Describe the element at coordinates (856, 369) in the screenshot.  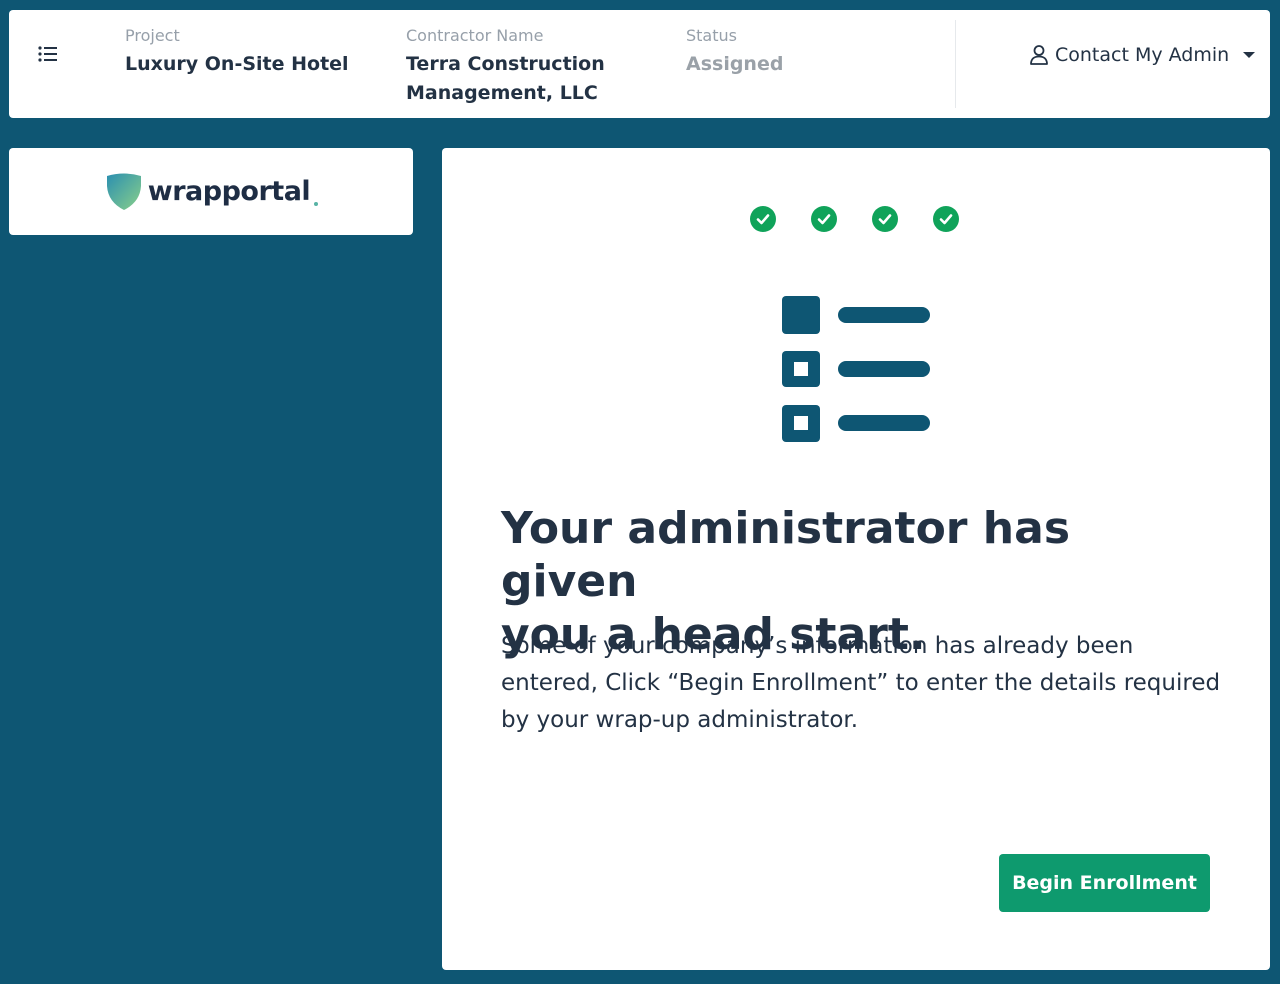
I see `checklist-illustration-icon` at that location.